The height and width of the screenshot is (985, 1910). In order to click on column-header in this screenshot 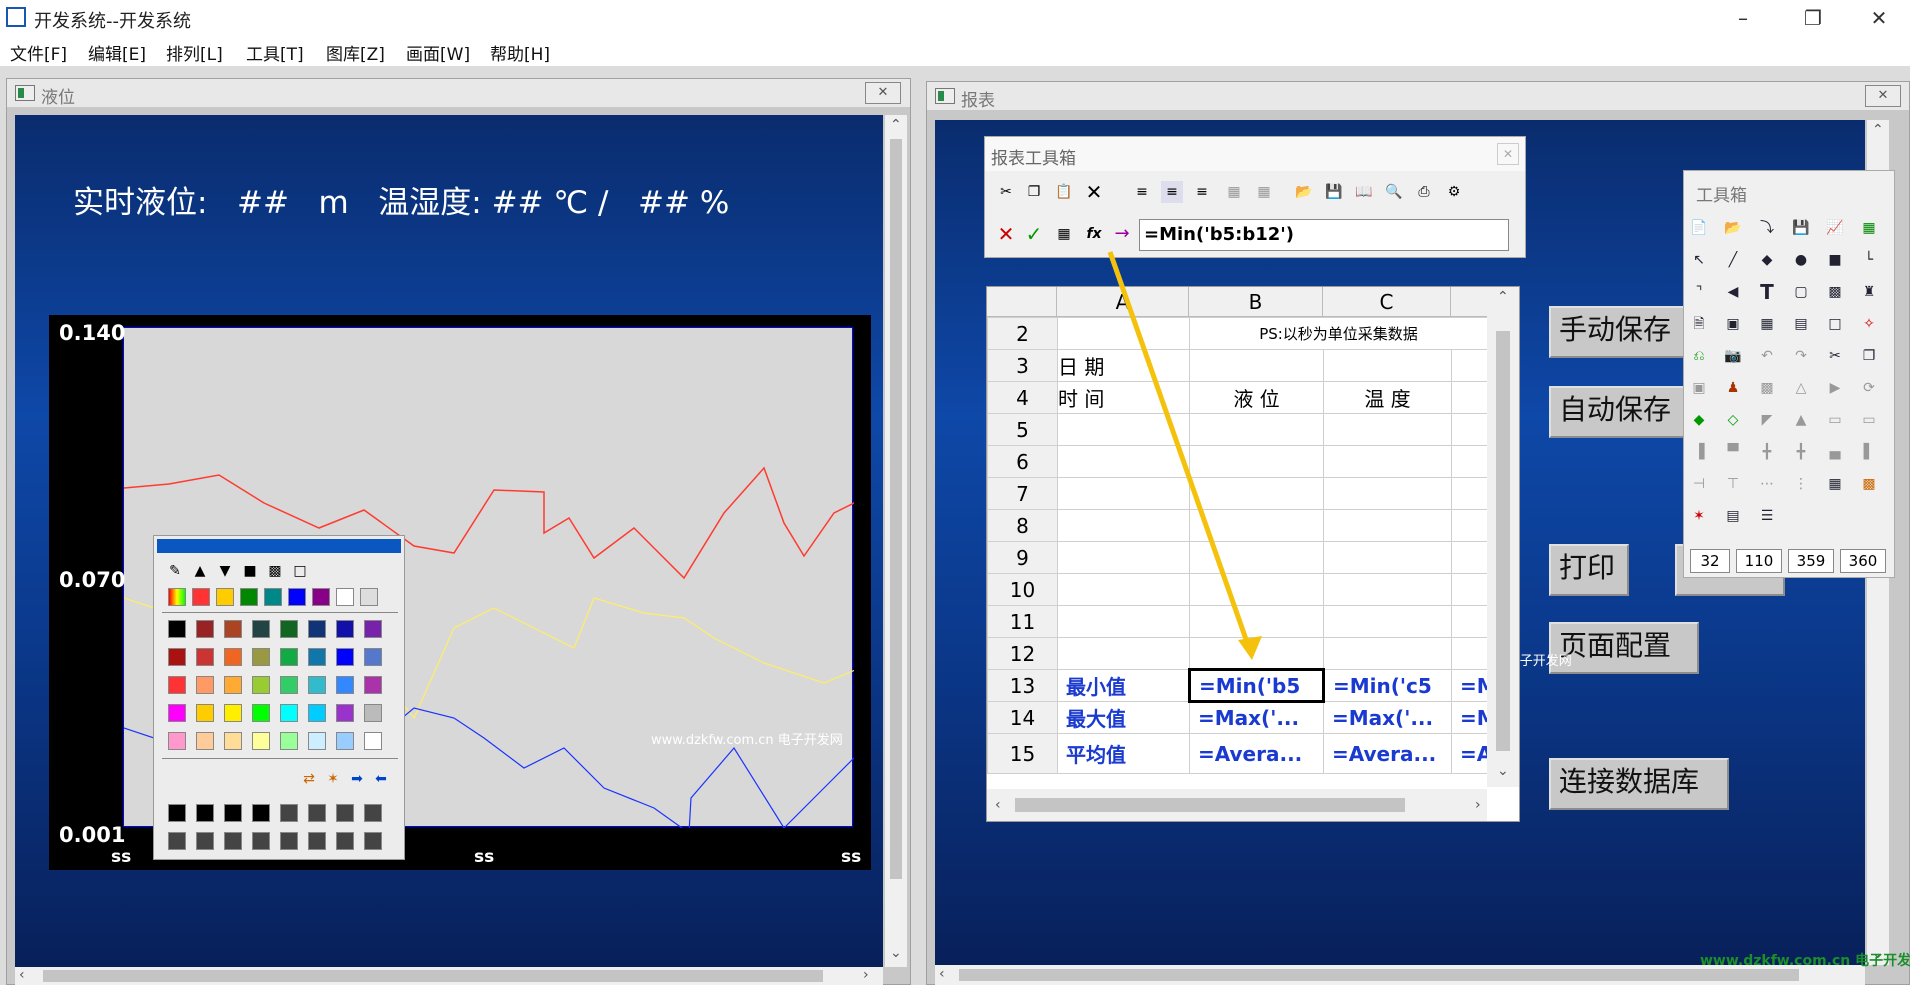, I will do `click(1469, 302)`.